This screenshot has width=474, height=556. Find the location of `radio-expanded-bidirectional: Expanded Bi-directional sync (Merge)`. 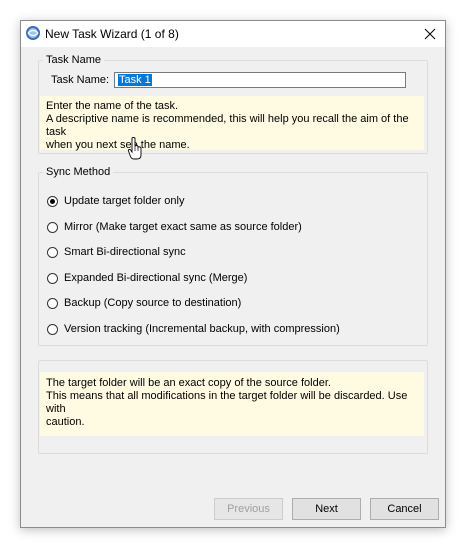

radio-expanded-bidirectional: Expanded Bi-directional sync (Merge) is located at coordinates (147, 278).